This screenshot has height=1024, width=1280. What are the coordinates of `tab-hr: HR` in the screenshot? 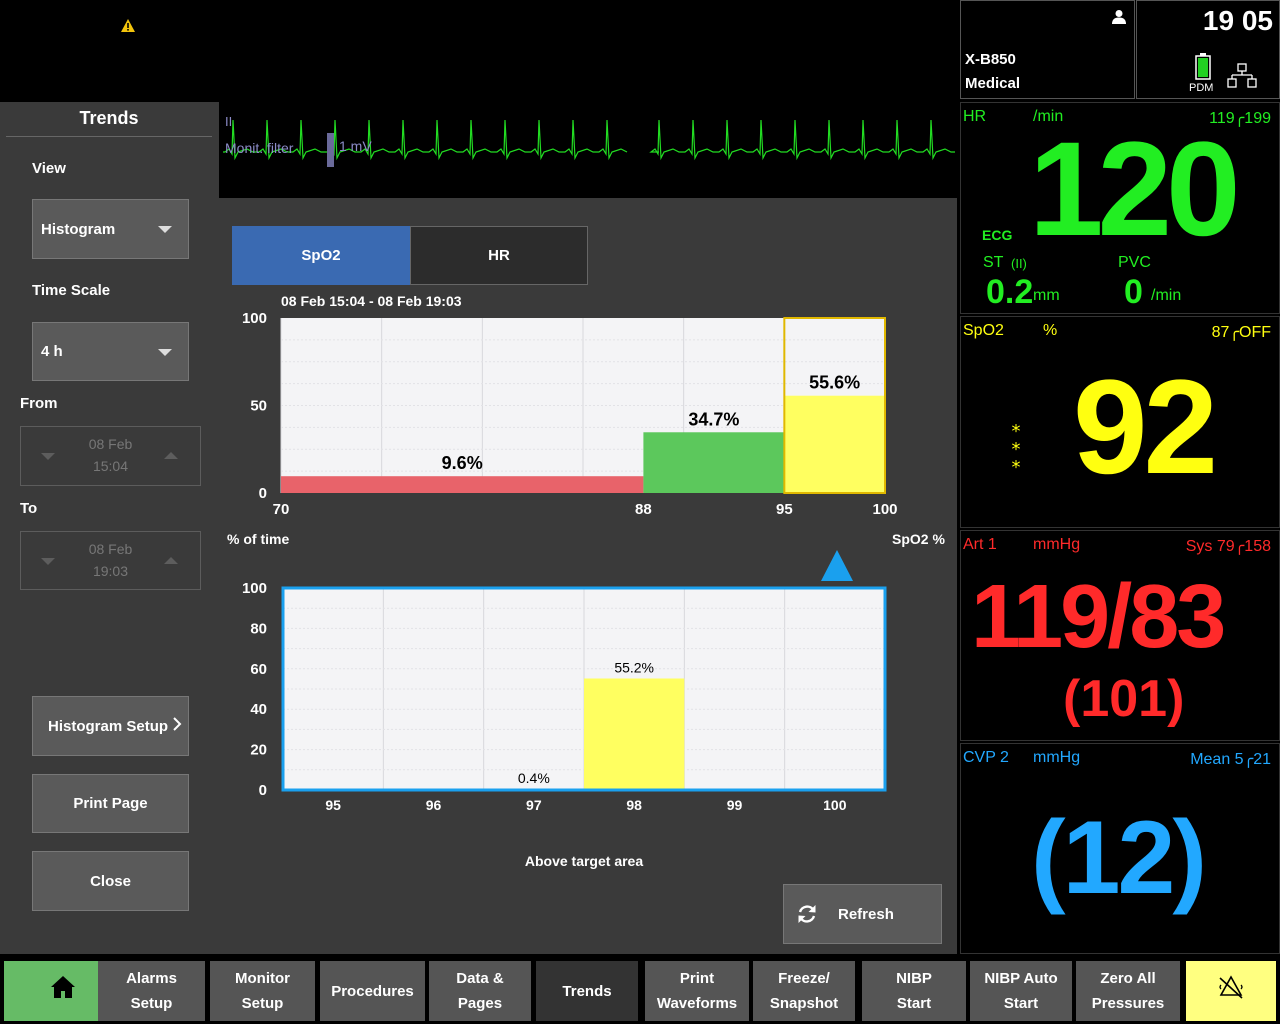 It's located at (499, 255).